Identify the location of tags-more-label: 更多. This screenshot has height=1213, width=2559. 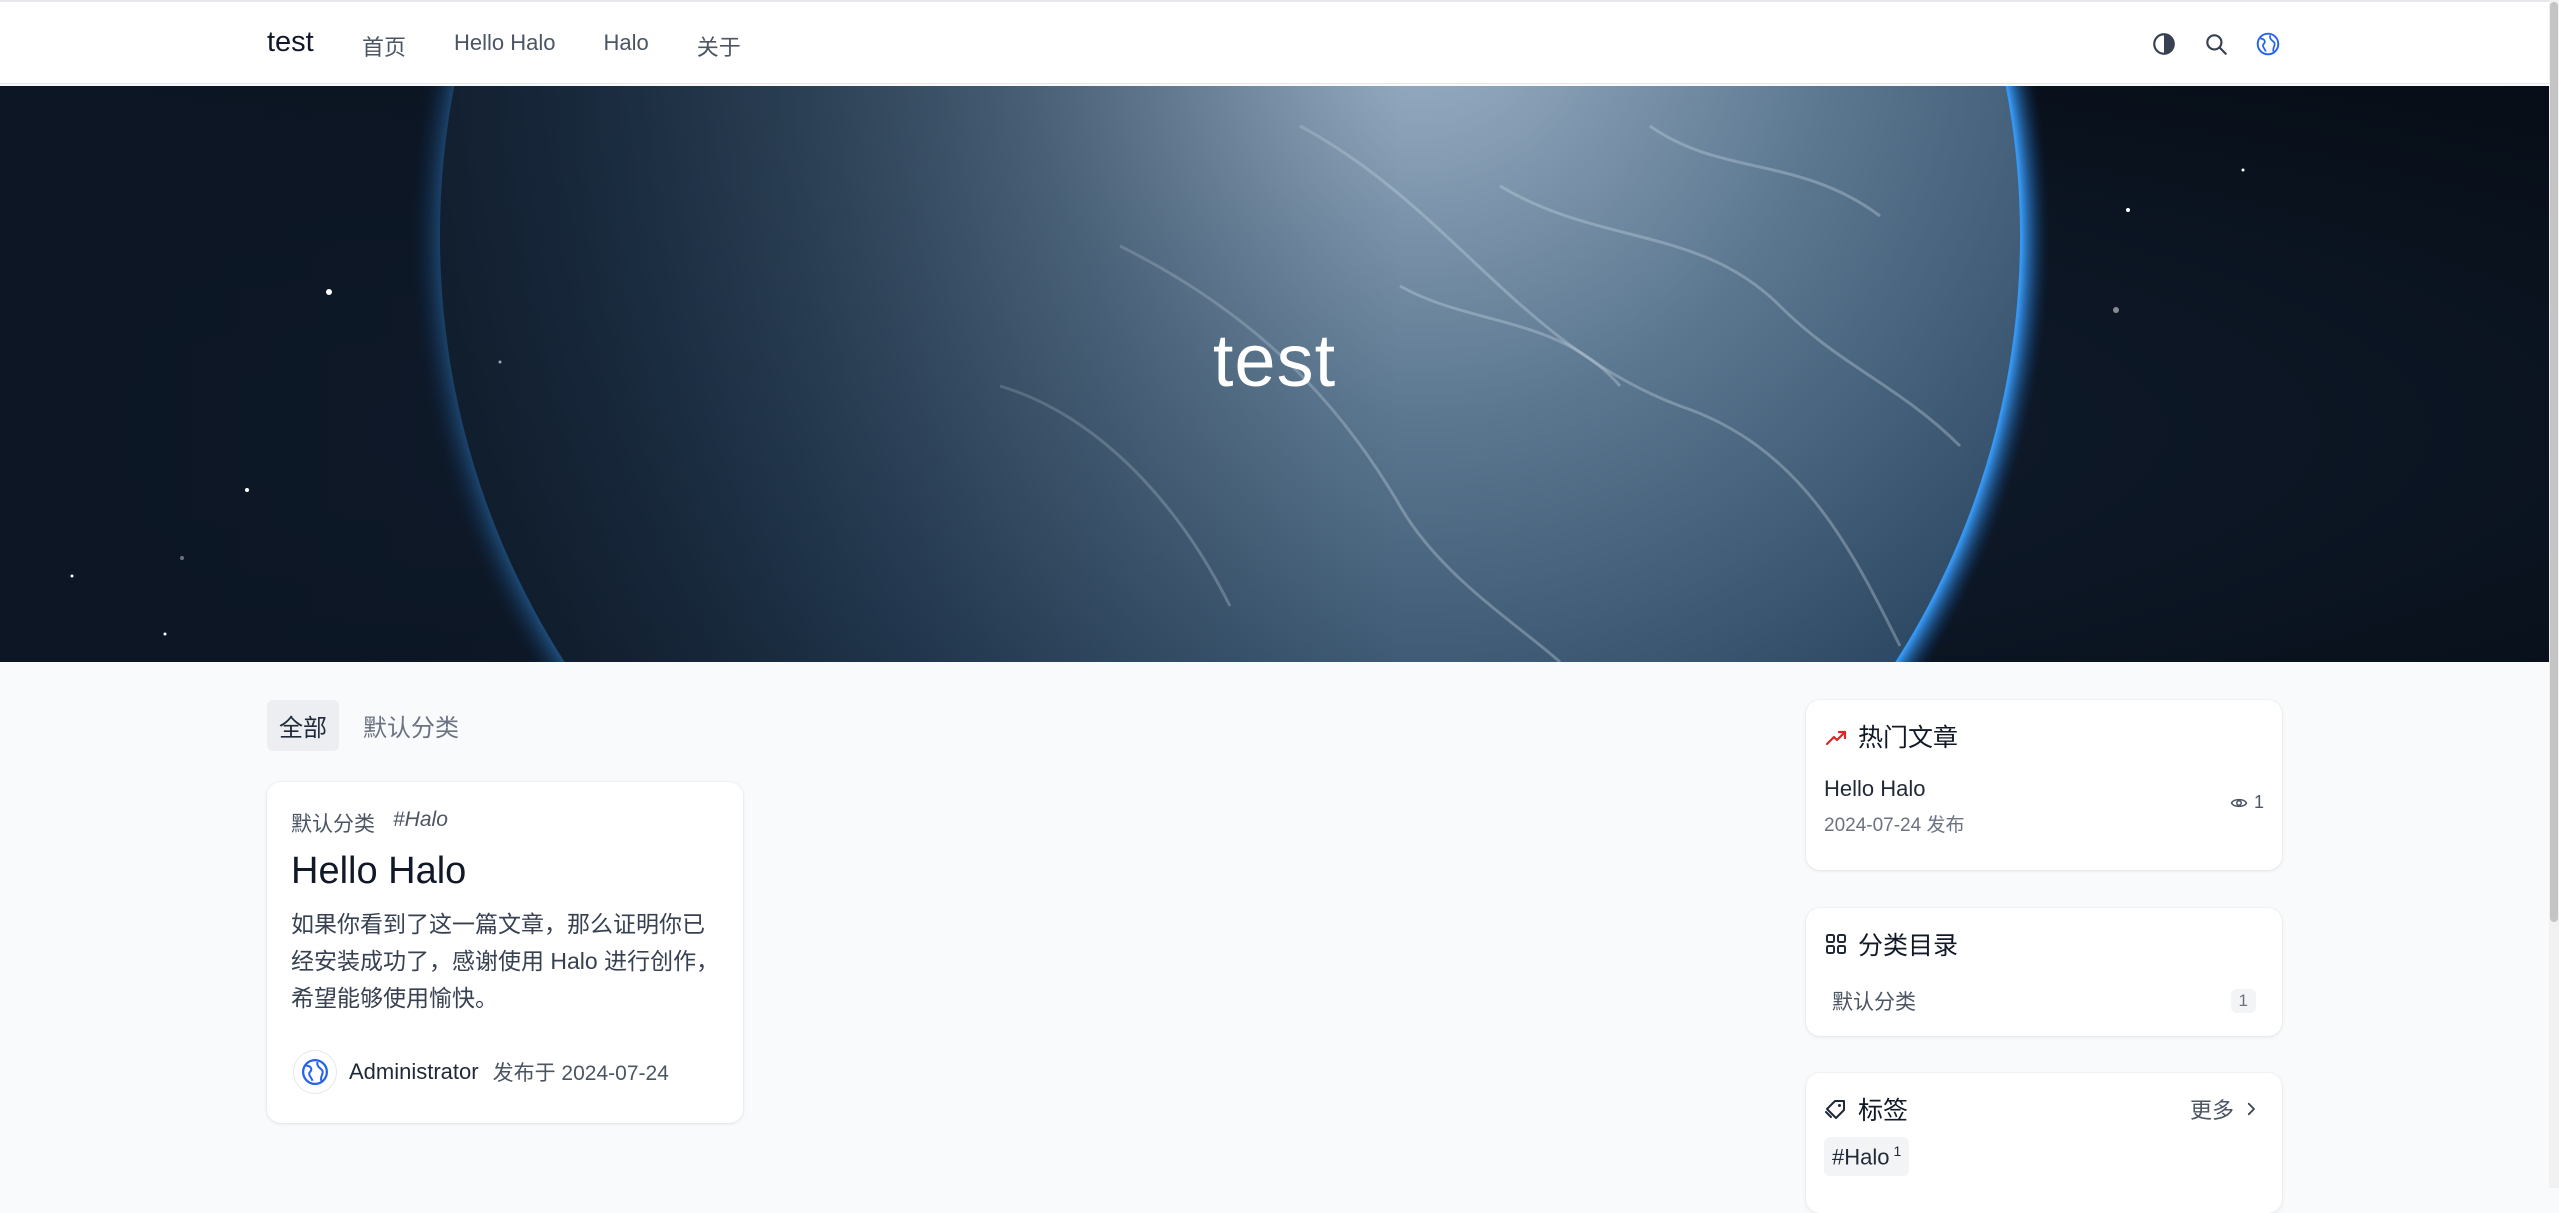
(2212, 1109).